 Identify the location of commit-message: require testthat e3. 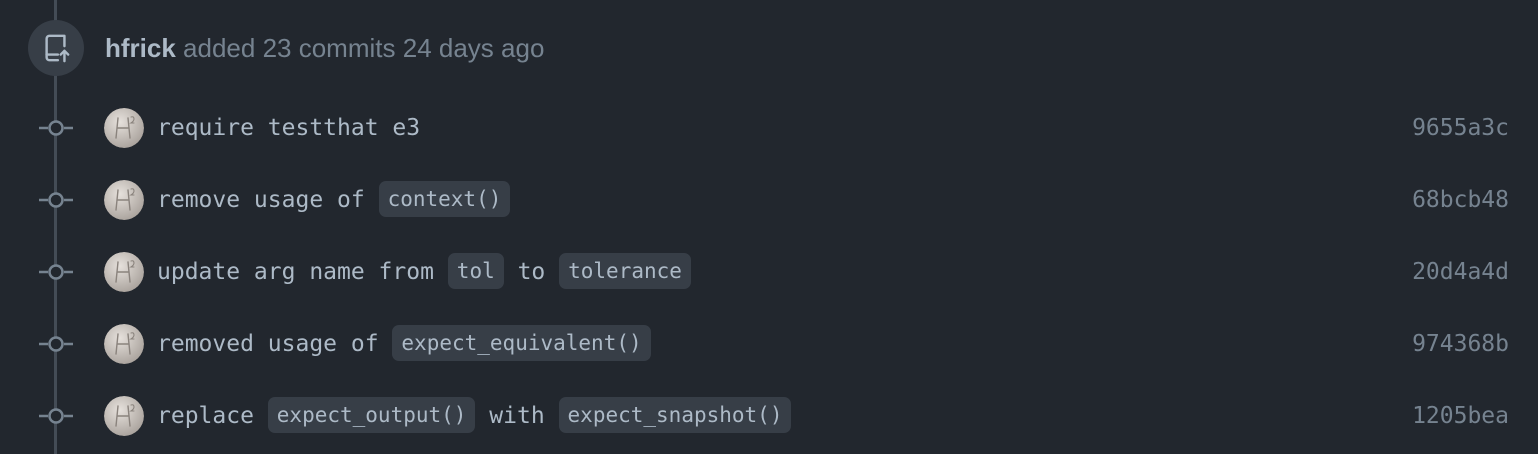
(288, 128).